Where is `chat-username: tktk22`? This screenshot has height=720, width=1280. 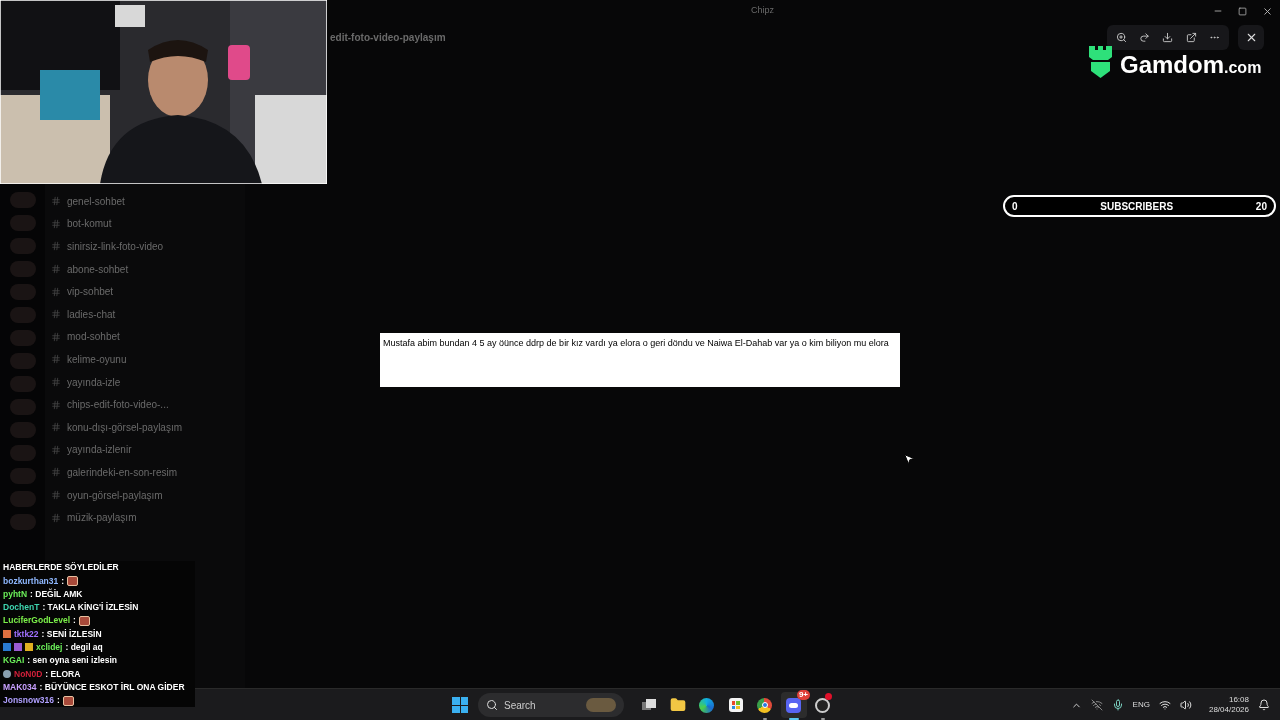 chat-username: tktk22 is located at coordinates (26, 634).